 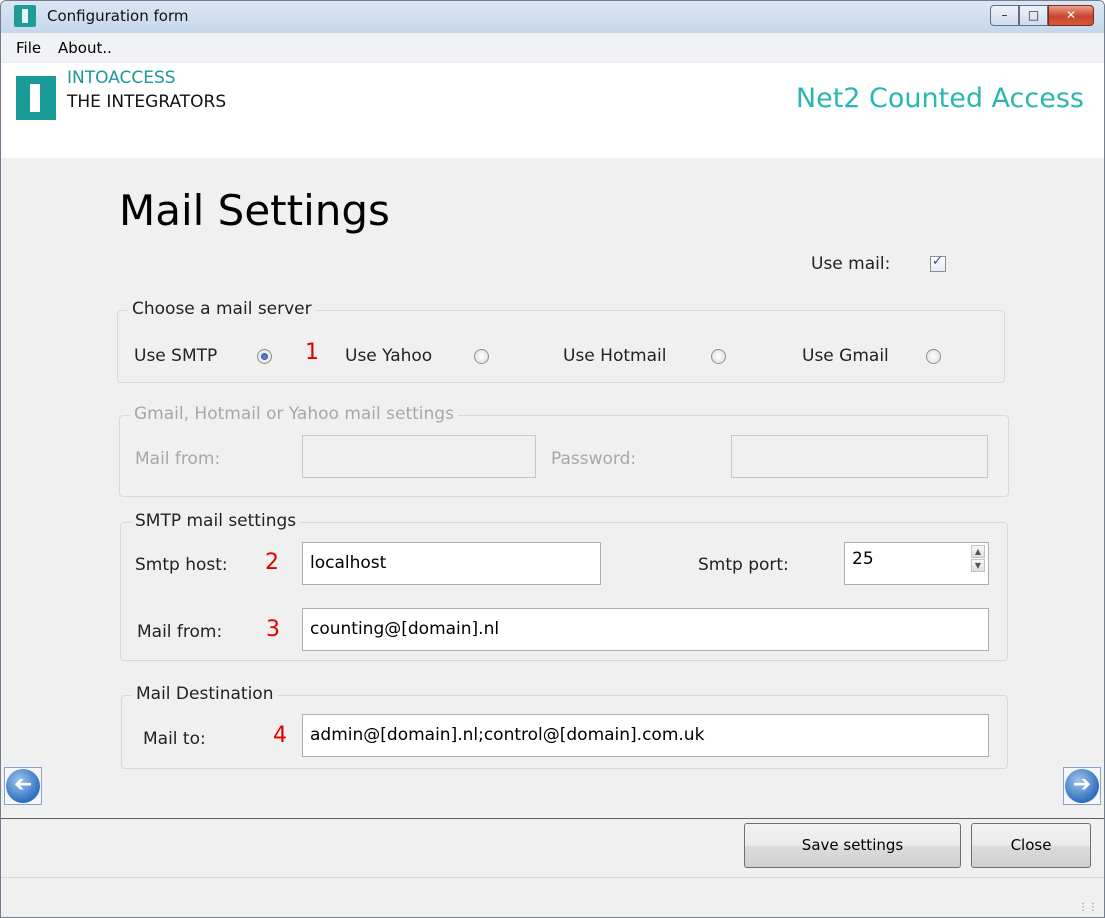 What do you see at coordinates (1033, 15) in the screenshot?
I see `maximize-button: □` at bounding box center [1033, 15].